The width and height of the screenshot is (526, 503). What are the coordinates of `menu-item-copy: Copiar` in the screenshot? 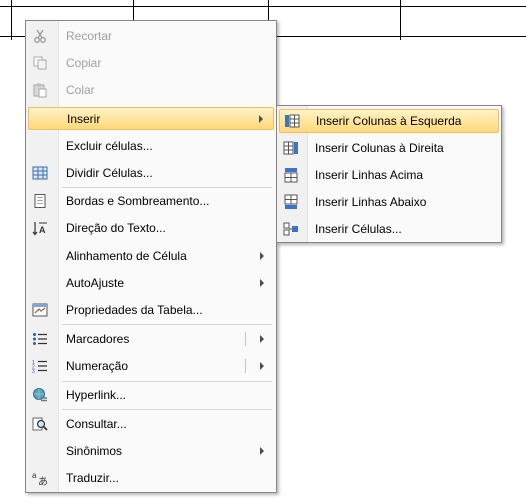 It's located at (151, 63).